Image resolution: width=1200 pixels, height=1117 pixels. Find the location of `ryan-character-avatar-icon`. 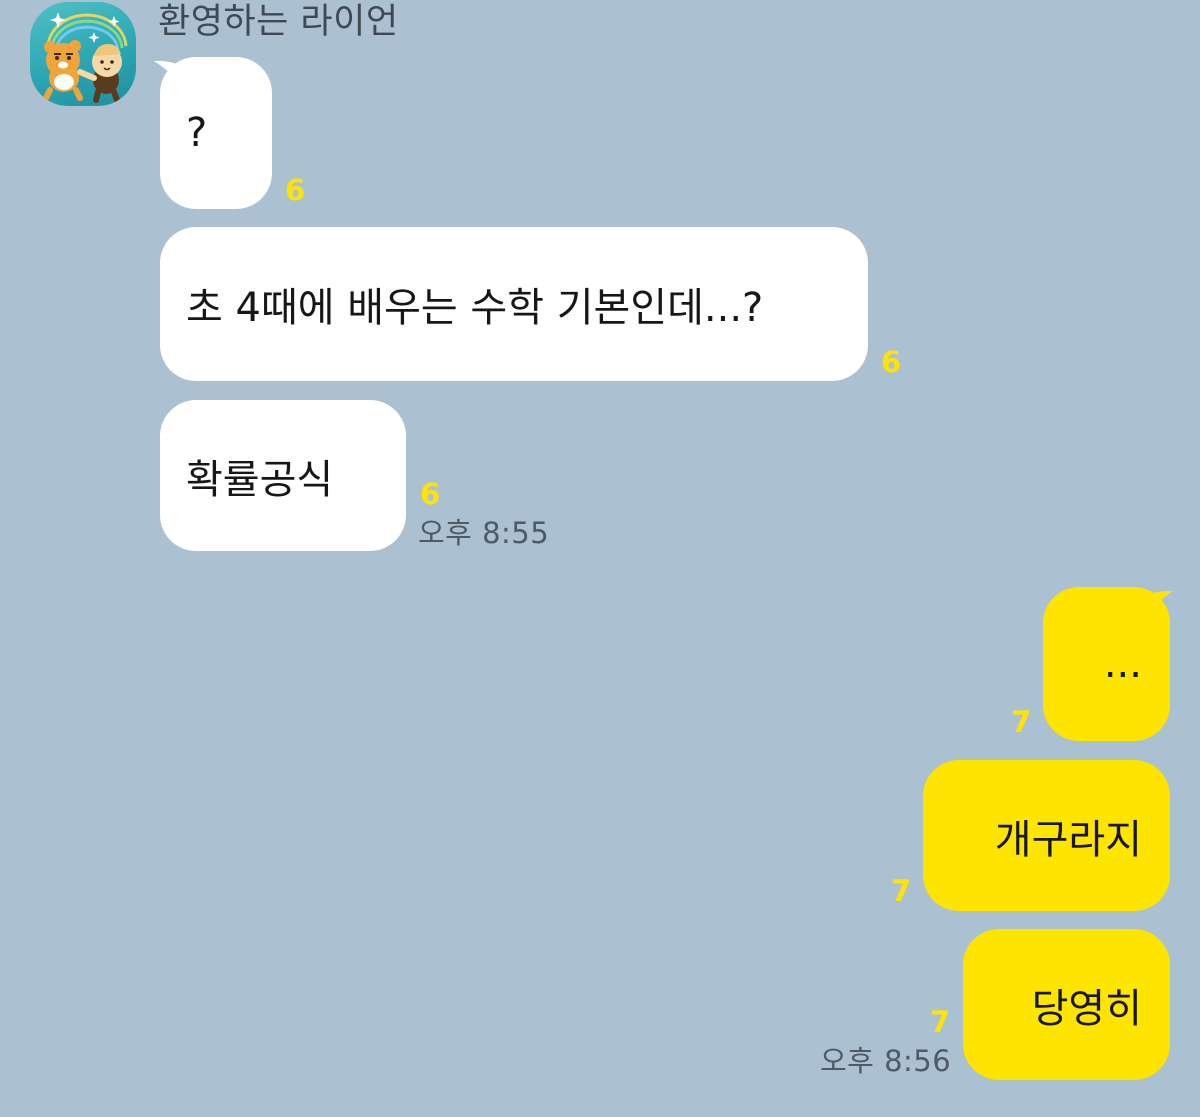

ryan-character-avatar-icon is located at coordinates (85, 57).